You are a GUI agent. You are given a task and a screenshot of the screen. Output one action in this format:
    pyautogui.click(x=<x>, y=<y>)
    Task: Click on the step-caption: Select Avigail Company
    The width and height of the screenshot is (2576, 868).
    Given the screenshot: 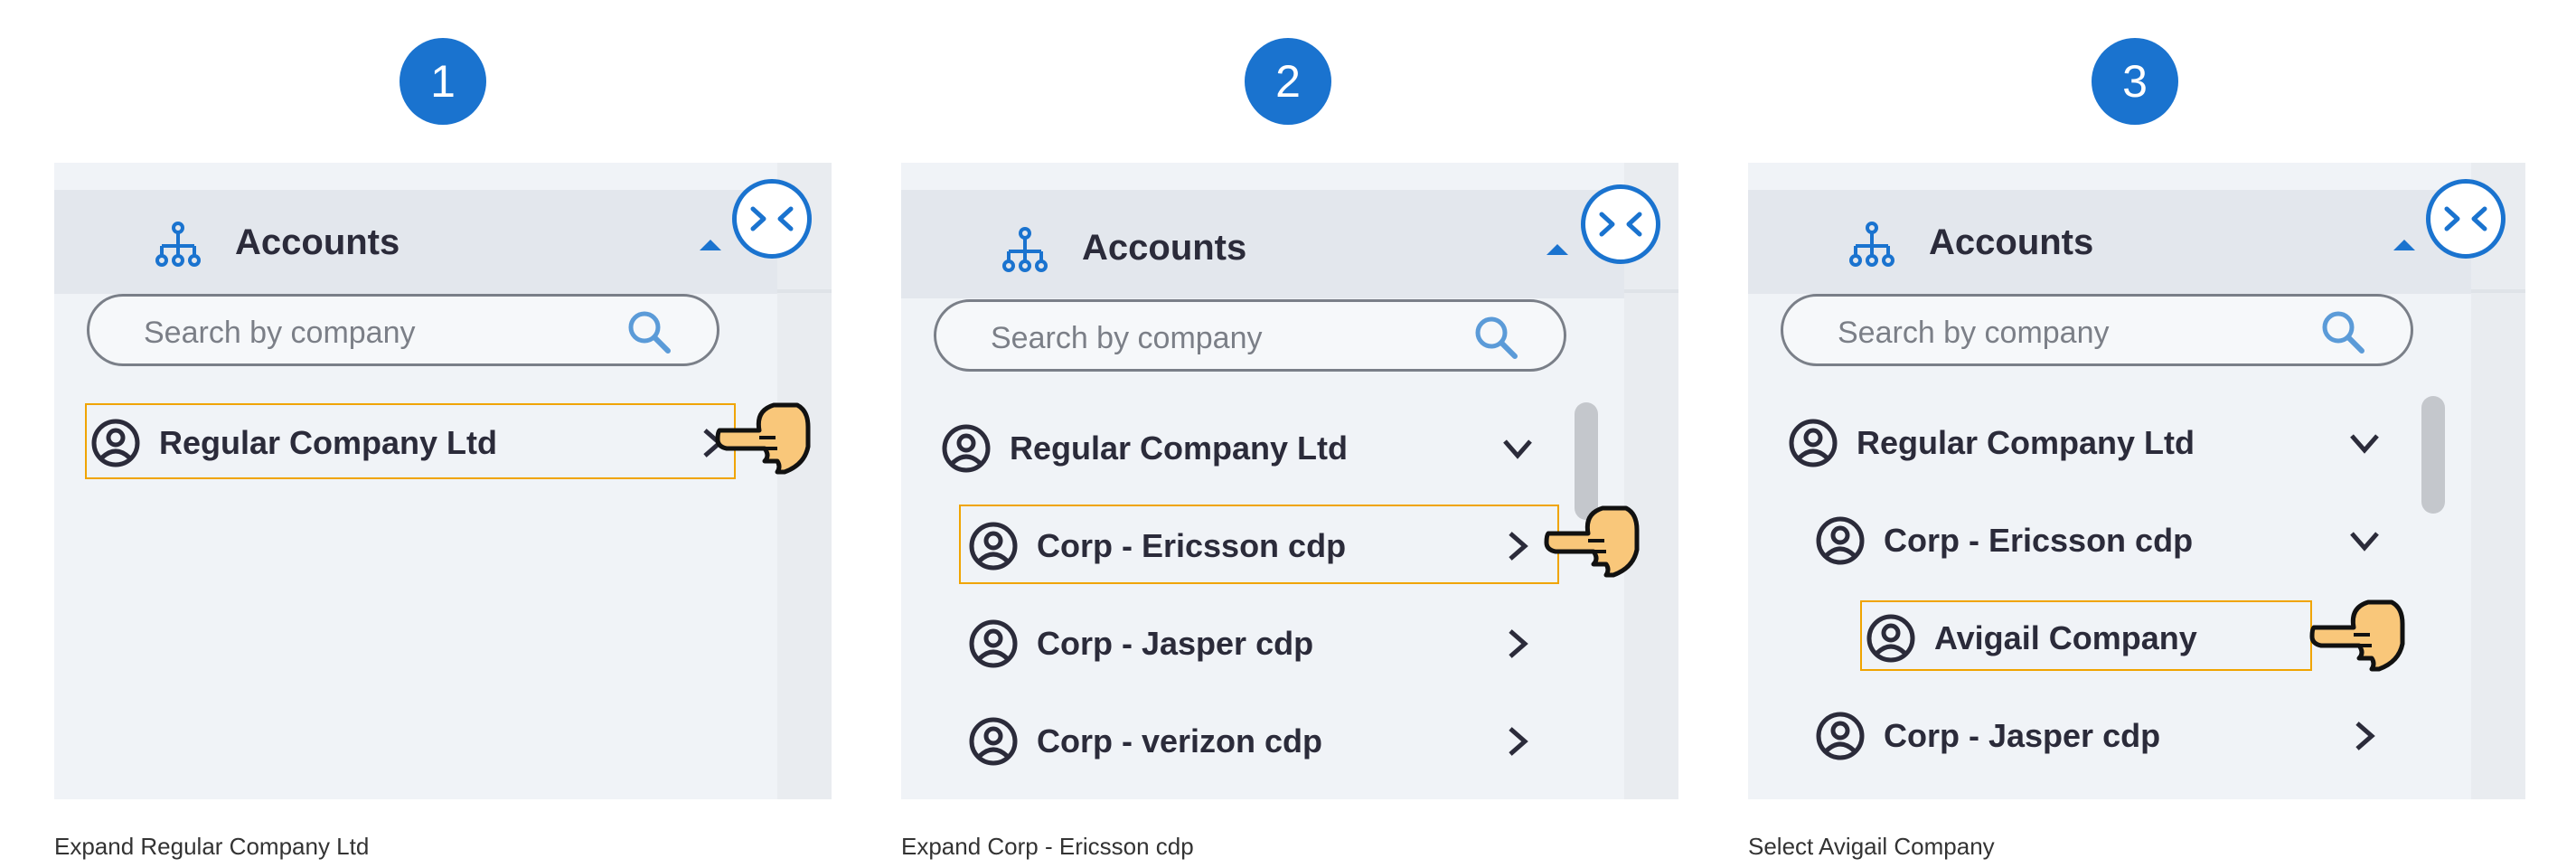 What is the action you would take?
    pyautogui.click(x=1872, y=847)
    